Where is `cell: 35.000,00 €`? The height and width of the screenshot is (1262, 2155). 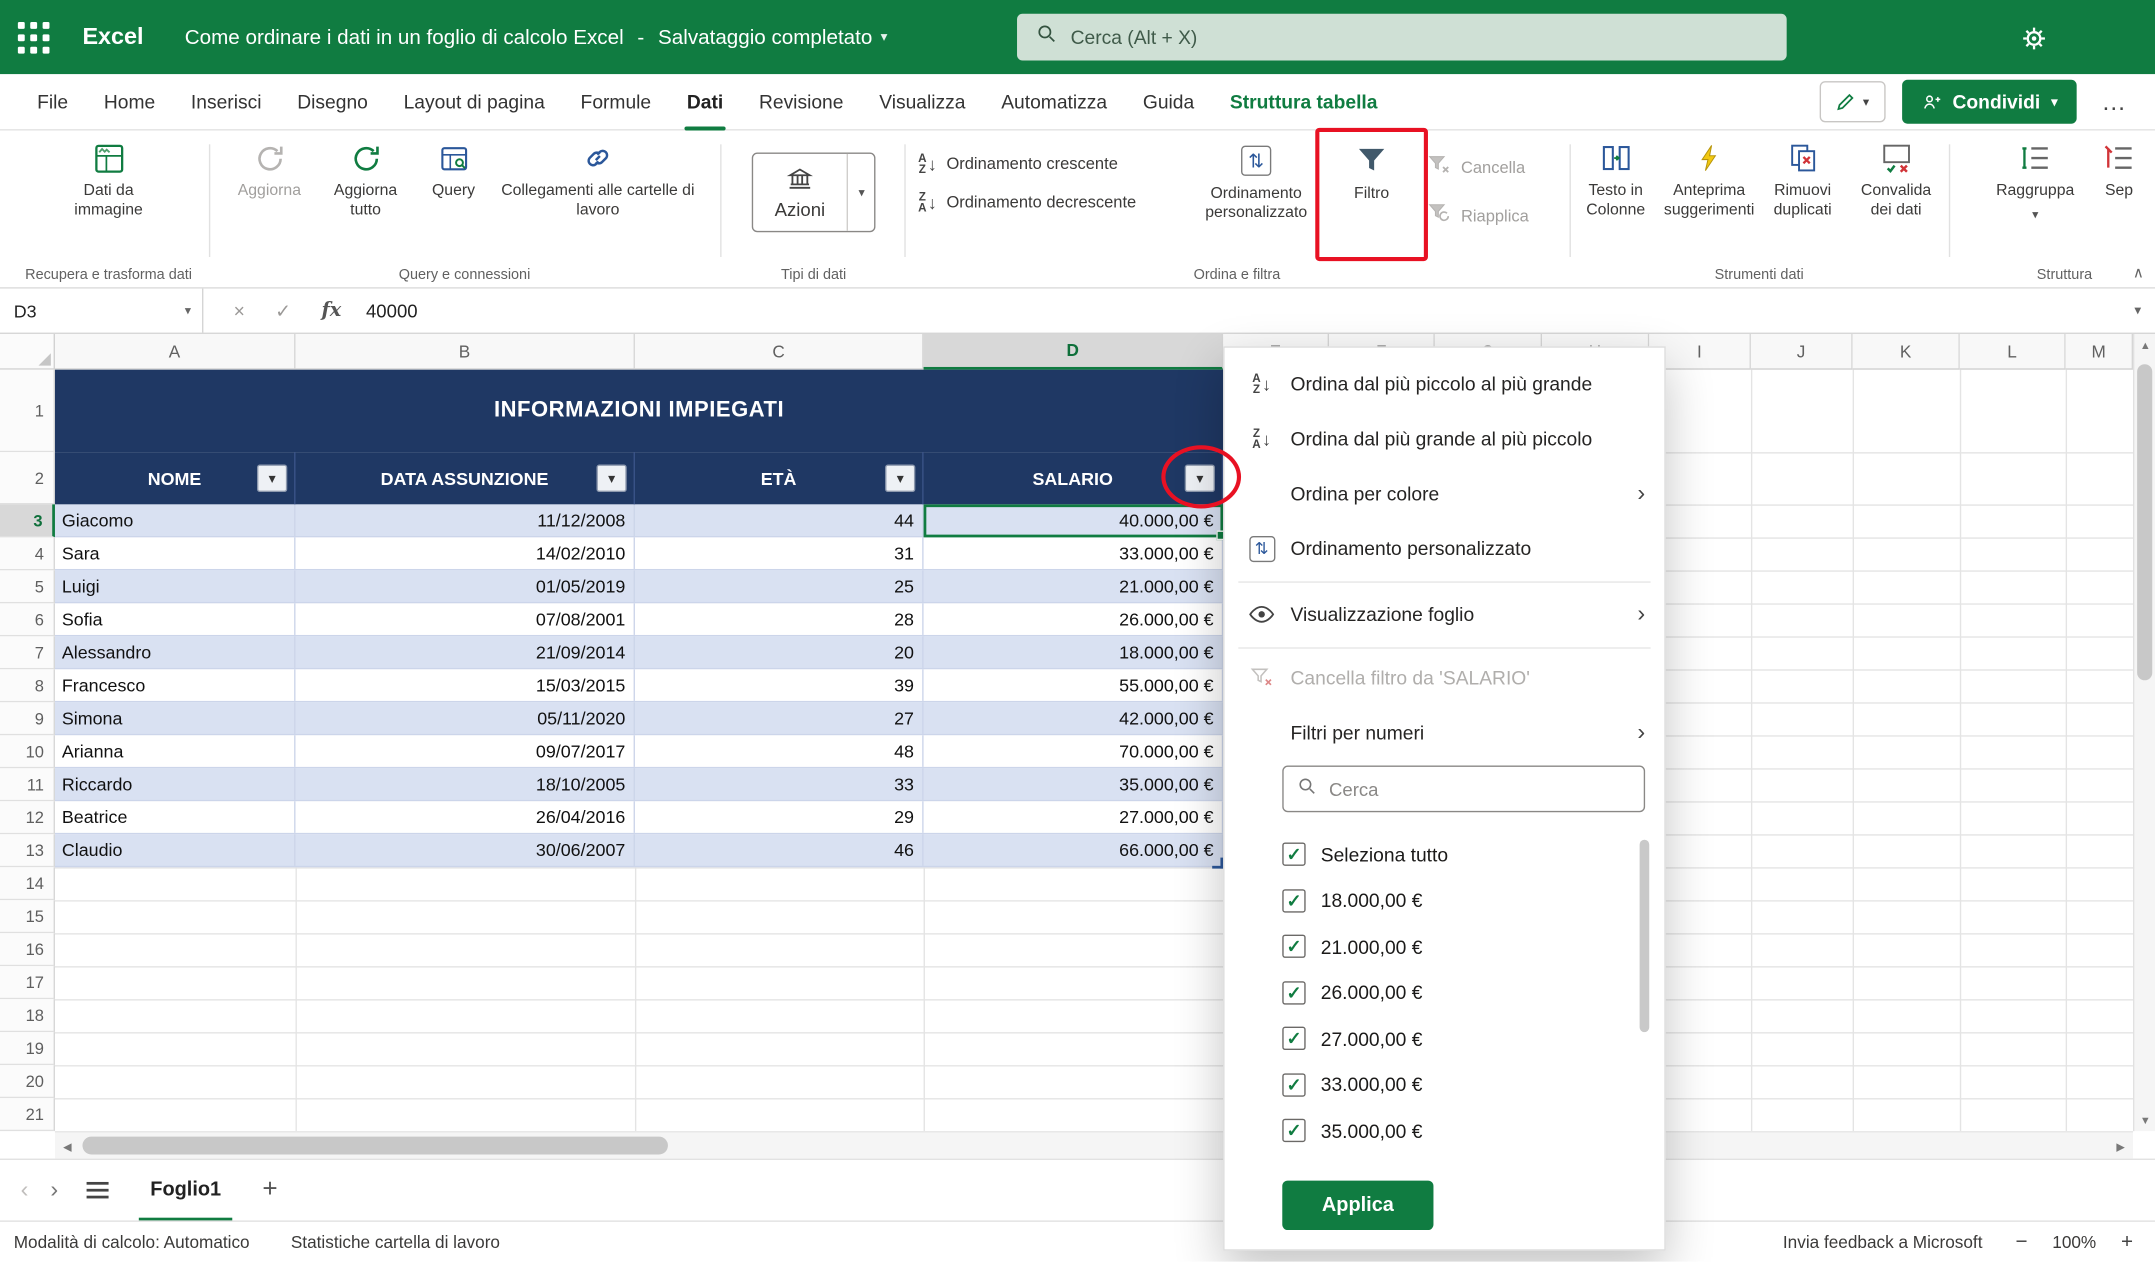 cell: 35.000,00 € is located at coordinates (1074, 784).